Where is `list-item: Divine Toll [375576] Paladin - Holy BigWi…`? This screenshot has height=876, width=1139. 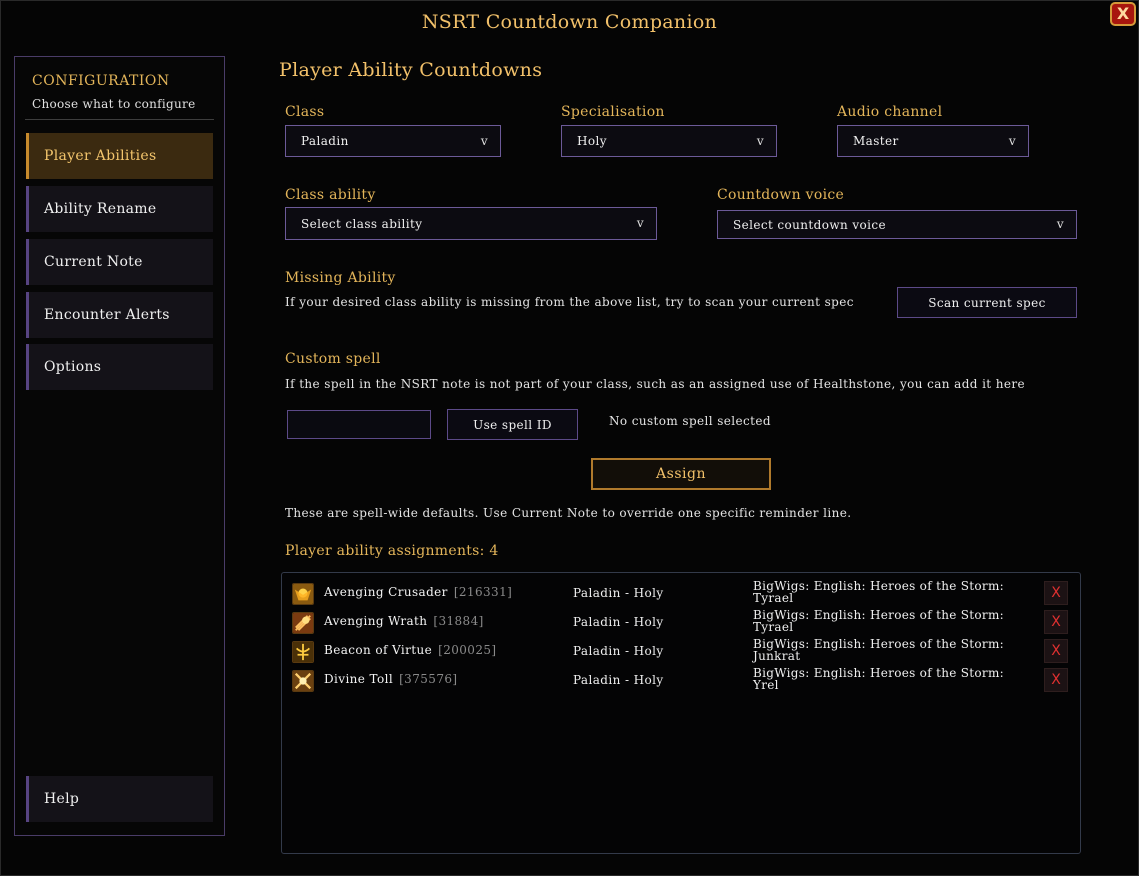 list-item: Divine Toll [375576] Paladin - Holy BigWi… is located at coordinates (680, 680).